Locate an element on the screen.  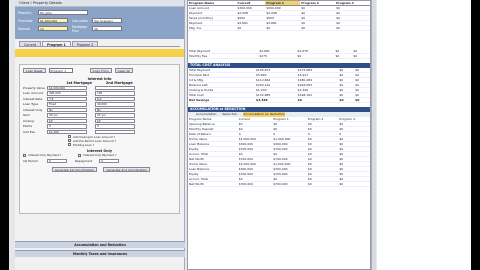
first-mortgage-field: 300,000 is located at coordinates (67, 93).